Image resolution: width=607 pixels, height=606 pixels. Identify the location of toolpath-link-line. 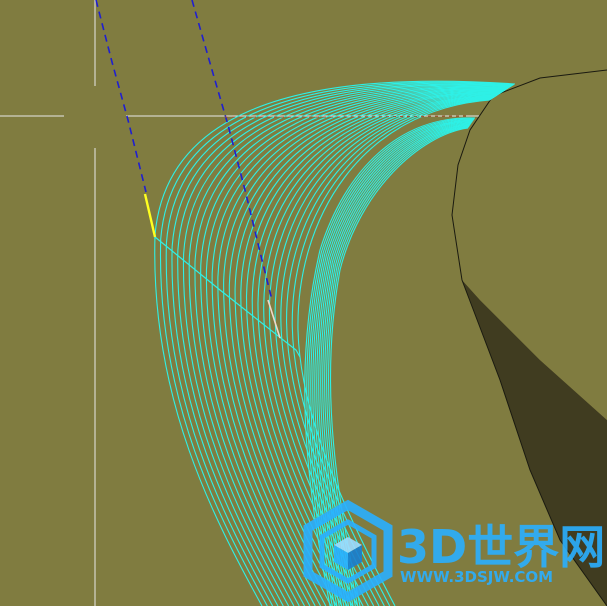
(227, 297).